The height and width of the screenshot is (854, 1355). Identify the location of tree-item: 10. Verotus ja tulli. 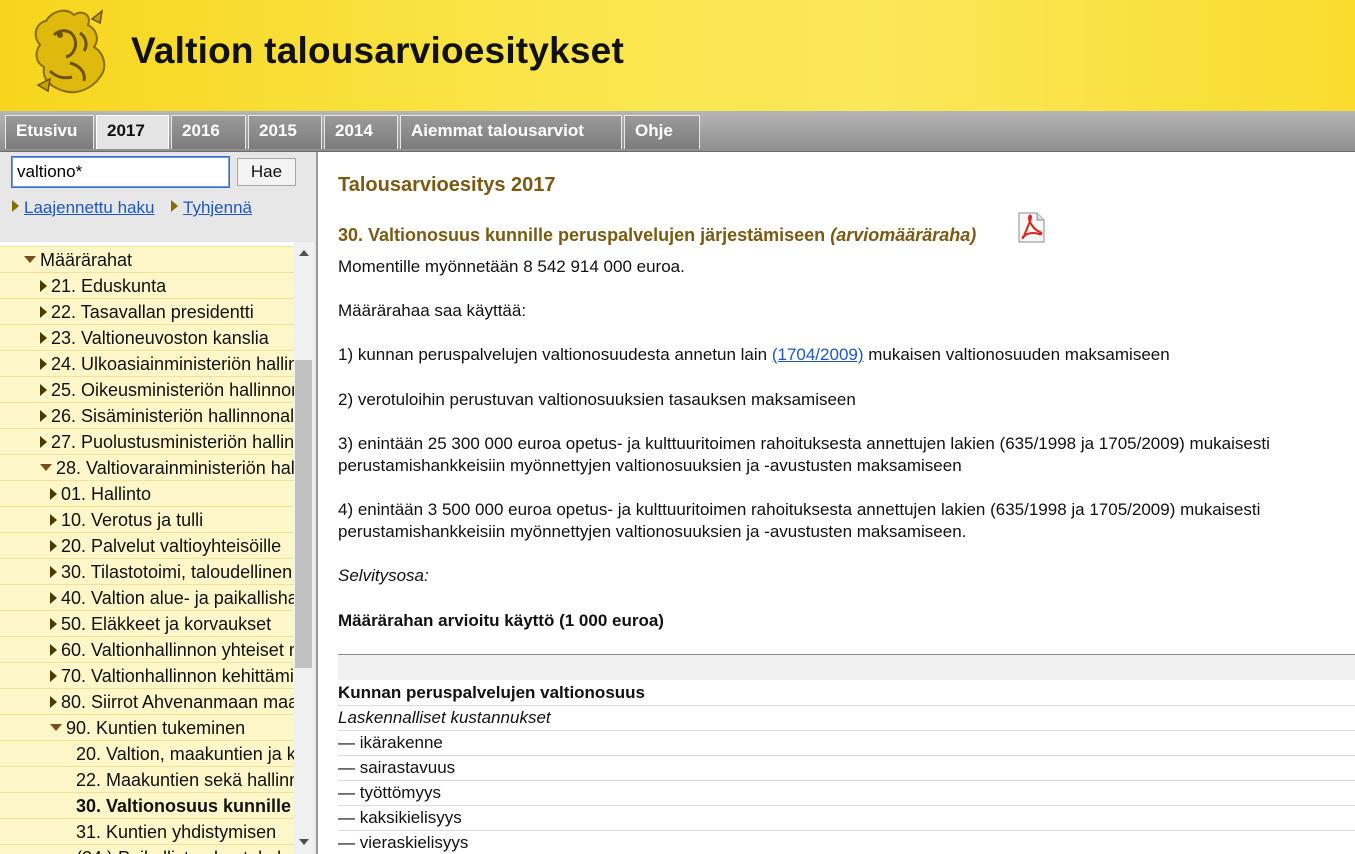
(147, 519).